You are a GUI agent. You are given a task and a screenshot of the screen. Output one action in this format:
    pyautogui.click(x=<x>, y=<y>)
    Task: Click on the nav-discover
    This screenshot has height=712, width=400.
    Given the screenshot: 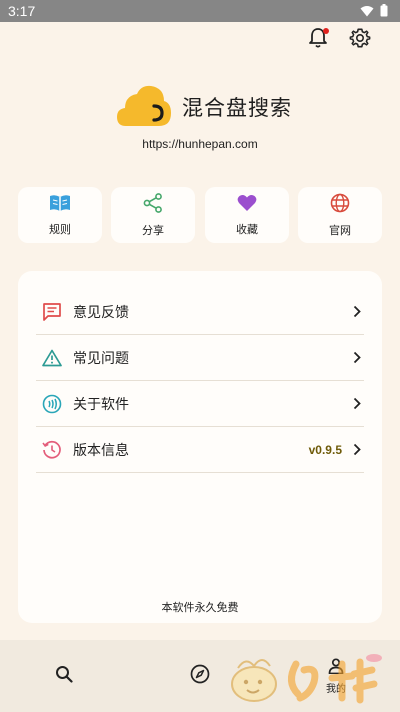 What is the action you would take?
    pyautogui.click(x=200, y=676)
    